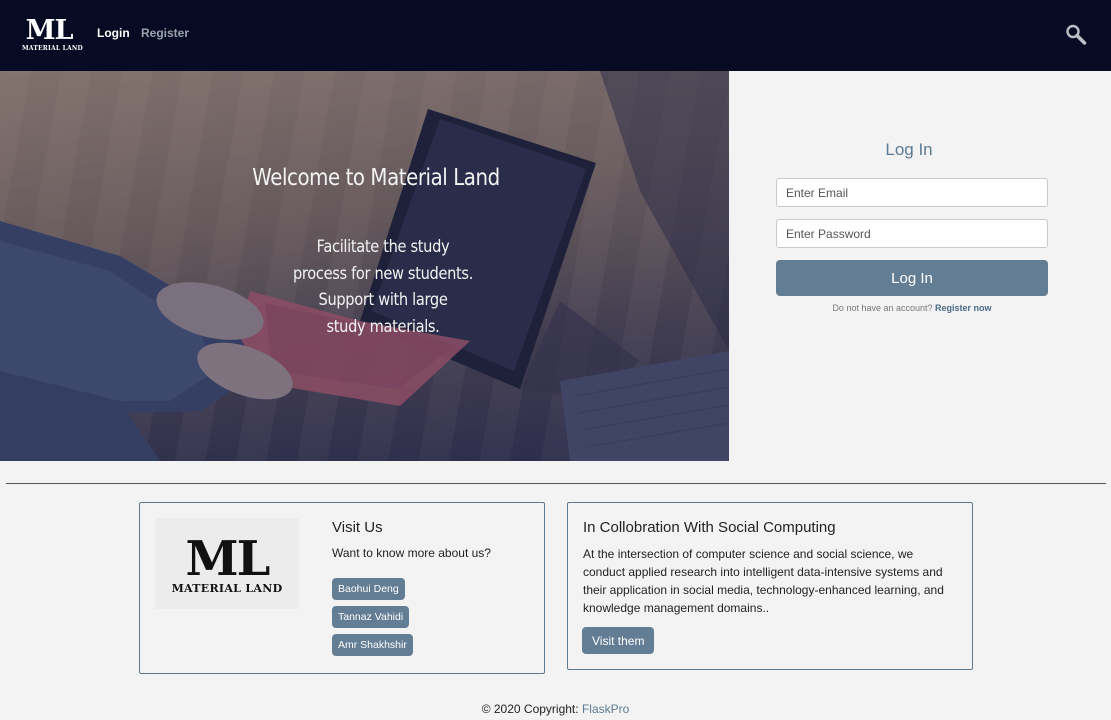 The image size is (1111, 720). I want to click on logo-text: MATERIAL LAND, so click(227, 588).